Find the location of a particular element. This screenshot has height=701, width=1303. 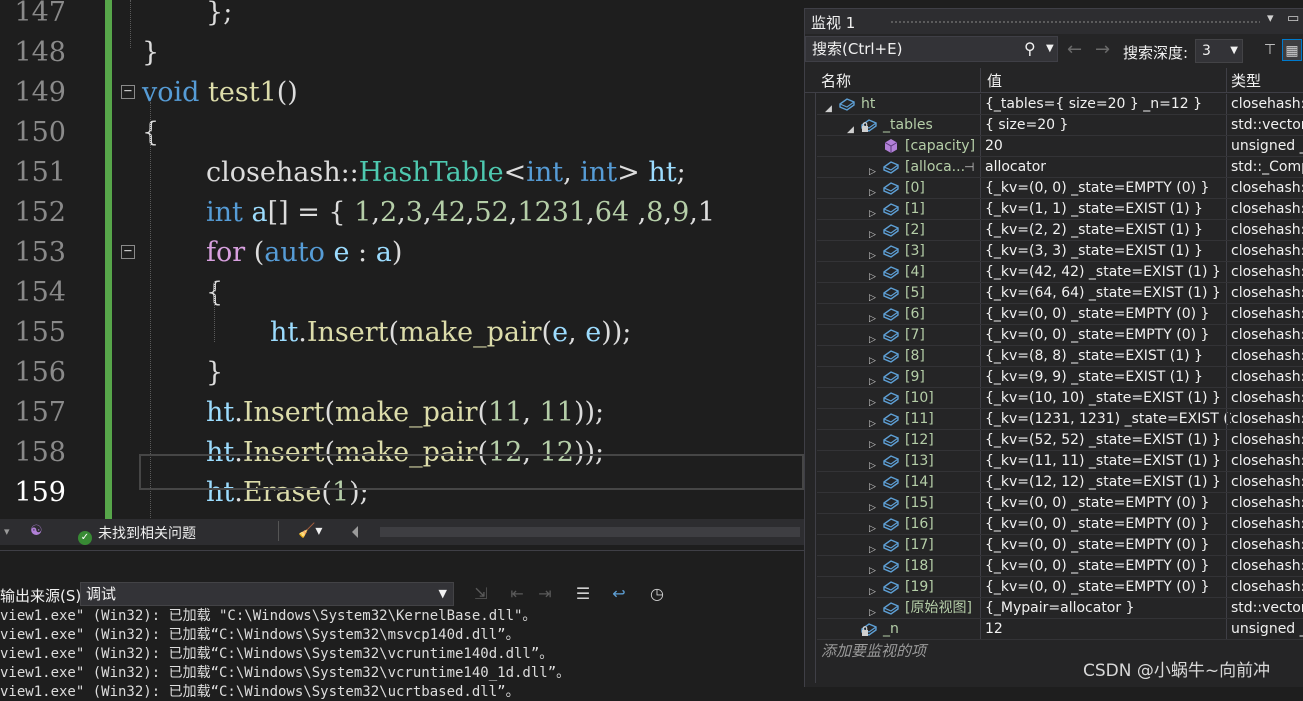

code-line: 148} is located at coordinates (402, 53).